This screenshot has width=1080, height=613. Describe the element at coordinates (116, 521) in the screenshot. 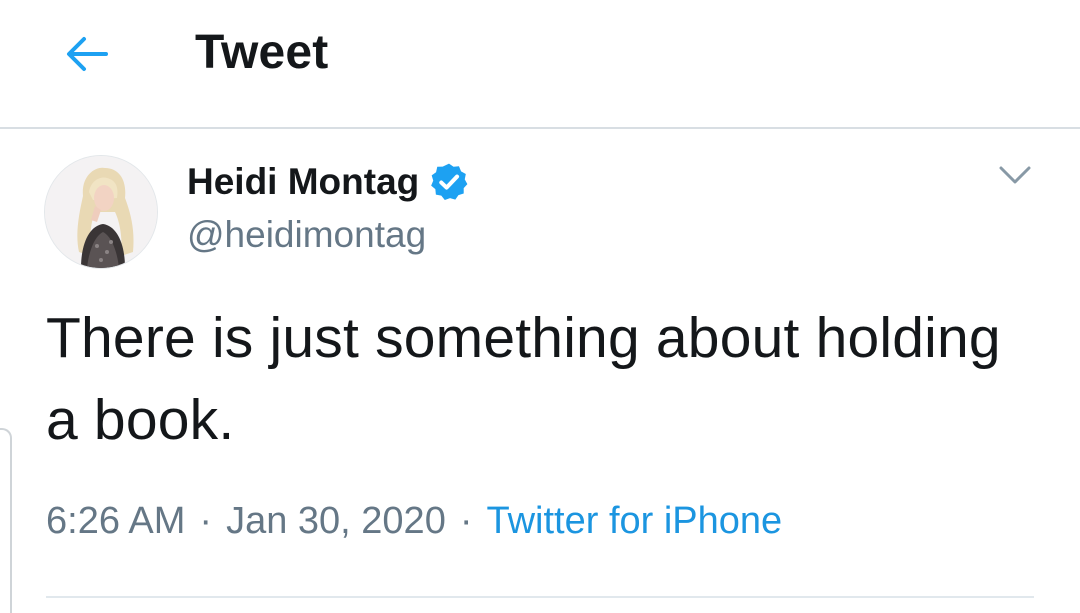

I see `tweet-time: 6:26 AM` at that location.